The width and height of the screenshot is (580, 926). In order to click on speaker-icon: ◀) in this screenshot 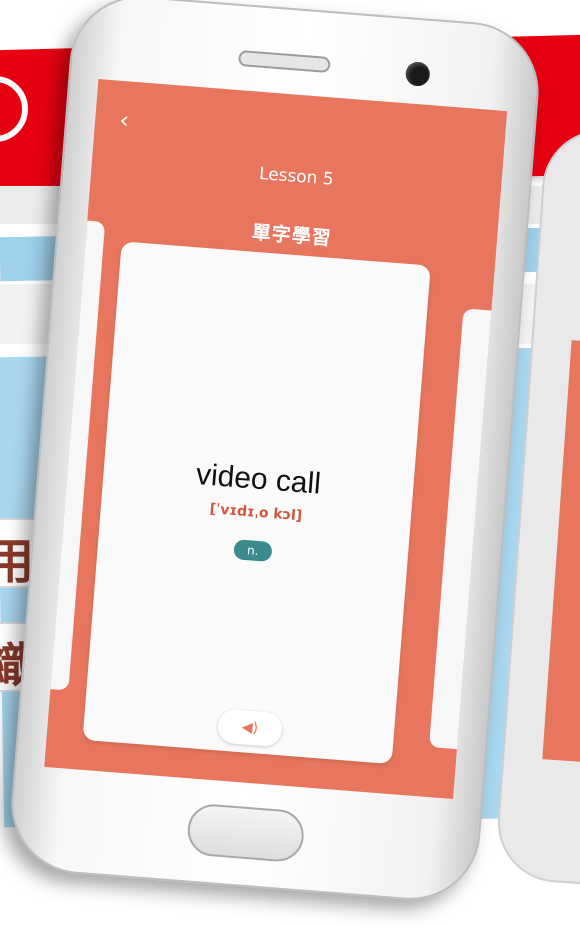, I will do `click(250, 728)`.